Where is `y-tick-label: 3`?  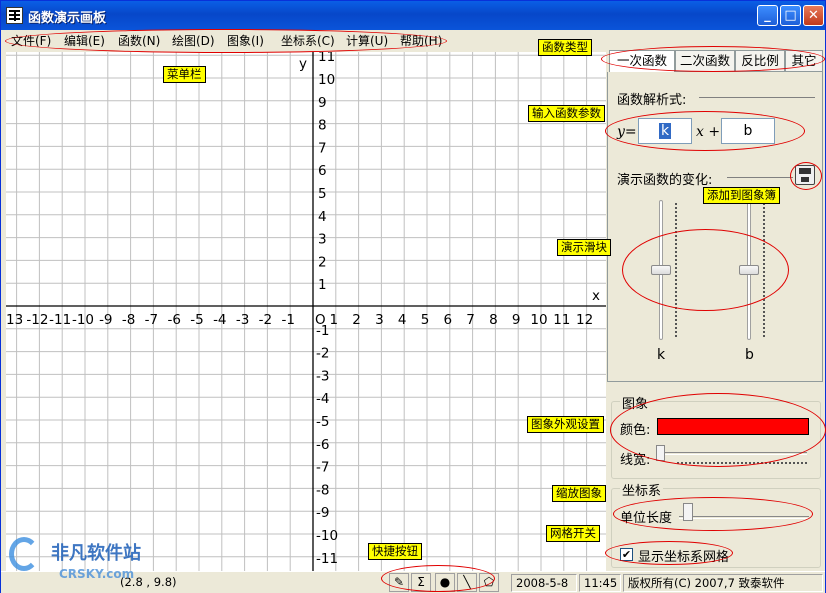 y-tick-label: 3 is located at coordinates (322, 240).